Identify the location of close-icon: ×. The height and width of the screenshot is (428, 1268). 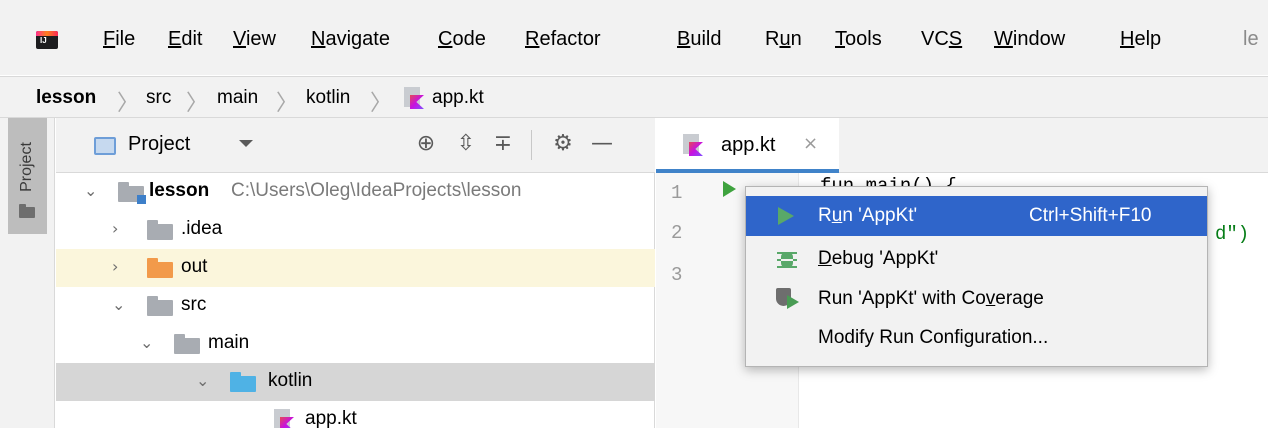
(810, 143).